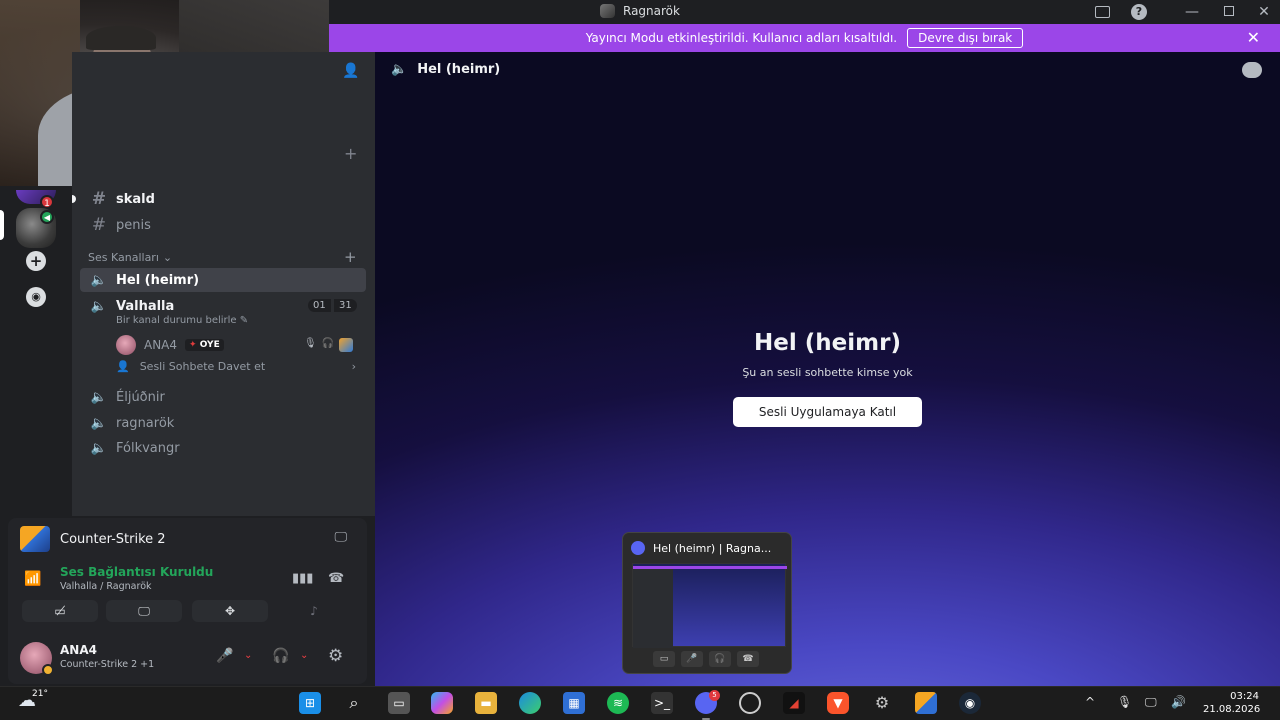 This screenshot has height=720, width=1280. Describe the element at coordinates (107, 664) in the screenshot. I see `current-user-status: Counter-Strike 2 +1` at that location.